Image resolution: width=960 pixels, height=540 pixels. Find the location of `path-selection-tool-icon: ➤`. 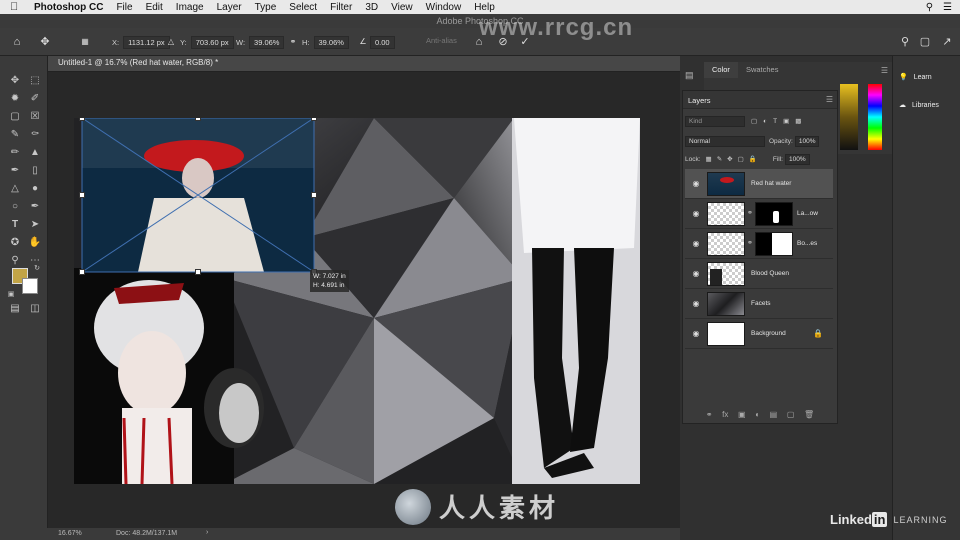

path-selection-tool-icon: ➤ is located at coordinates (35, 225).